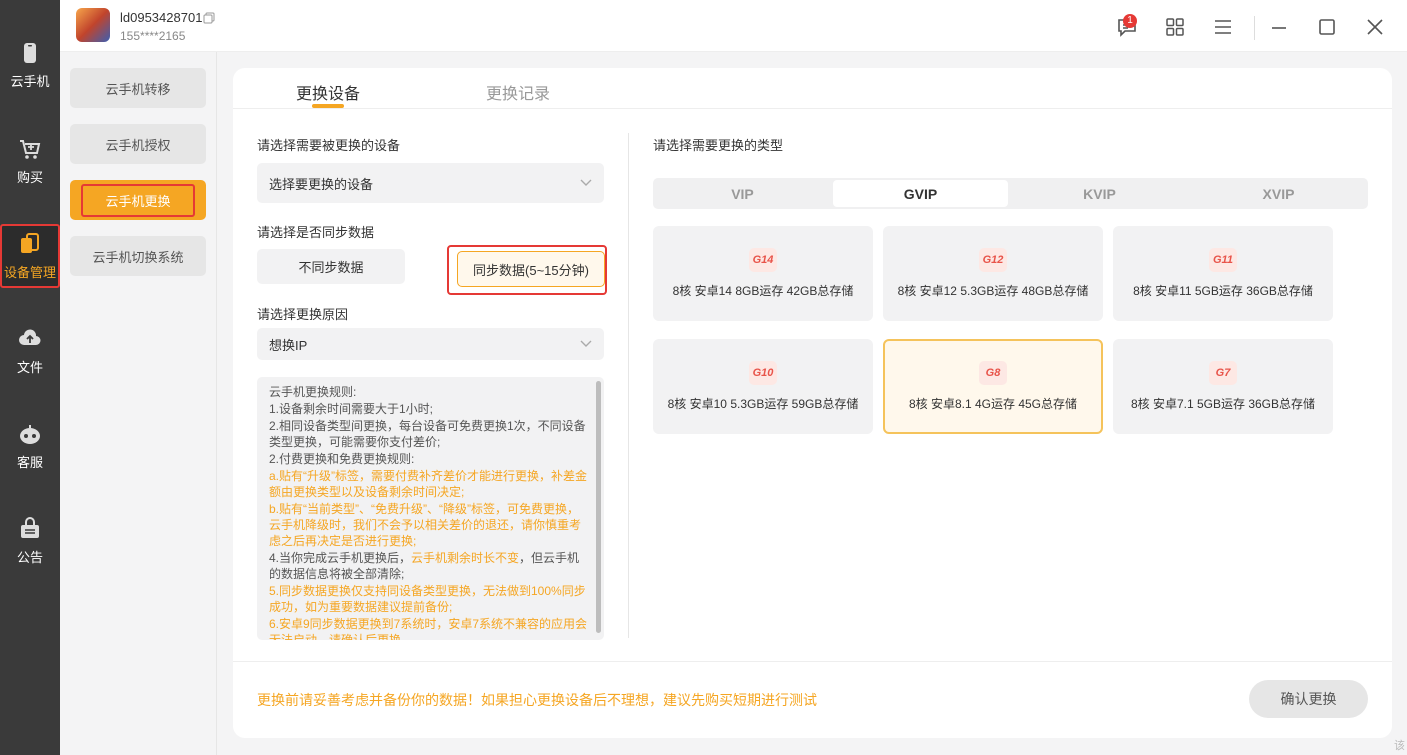 The image size is (1407, 755). I want to click on reason-select: 想换IP, so click(430, 344).